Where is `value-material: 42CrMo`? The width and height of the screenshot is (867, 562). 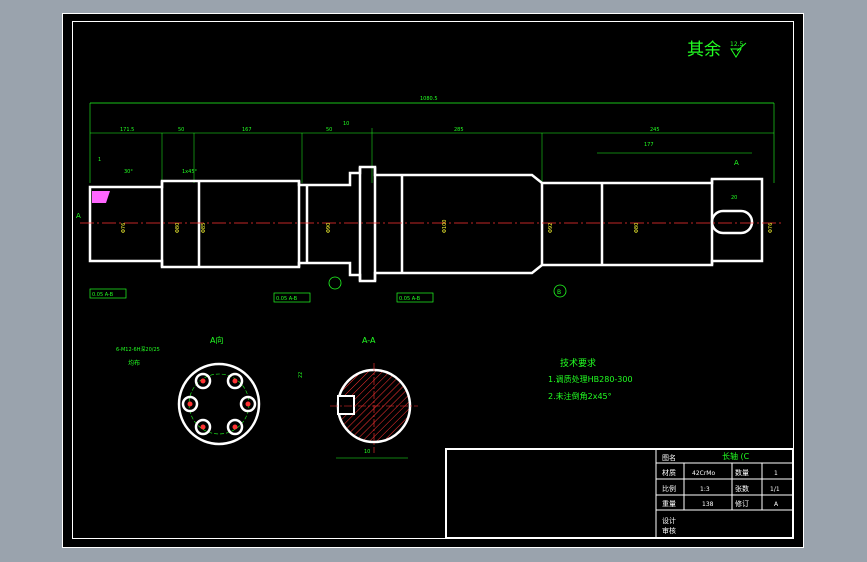
value-material: 42CrMo is located at coordinates (703, 473).